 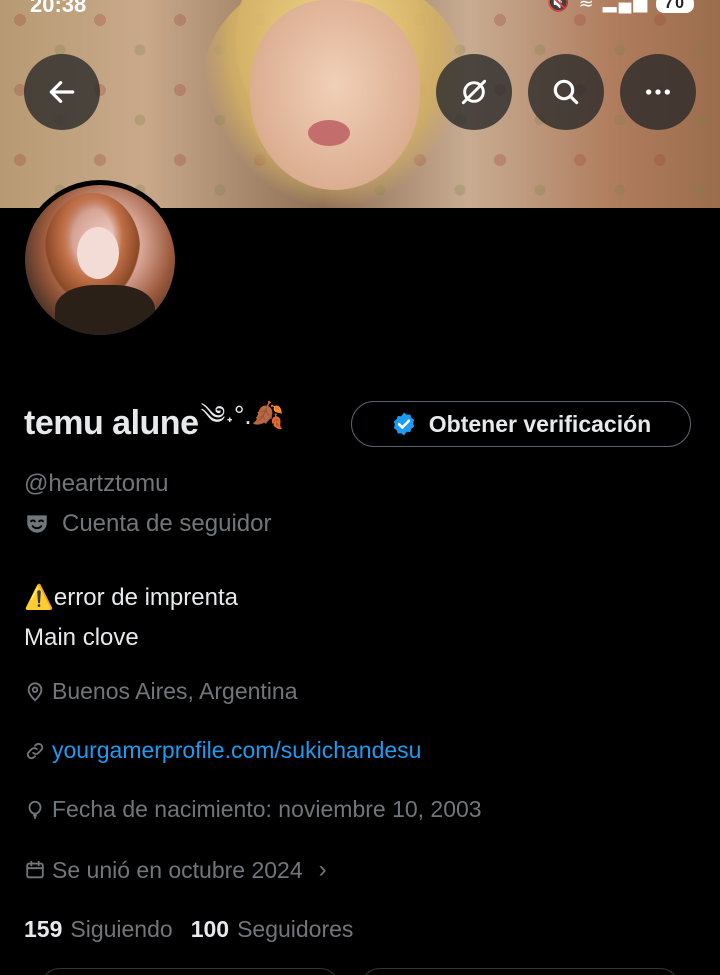 I want to click on balloon-icon, so click(x=35, y=809).